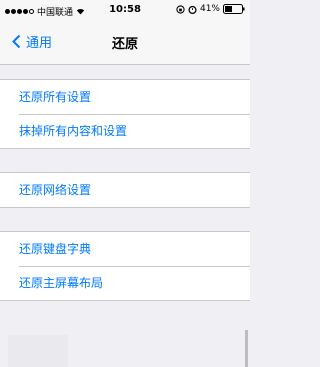  Describe the element at coordinates (125, 249) in the screenshot. I see `reset-keyboard-dictionary: 还原键盘字典` at that location.